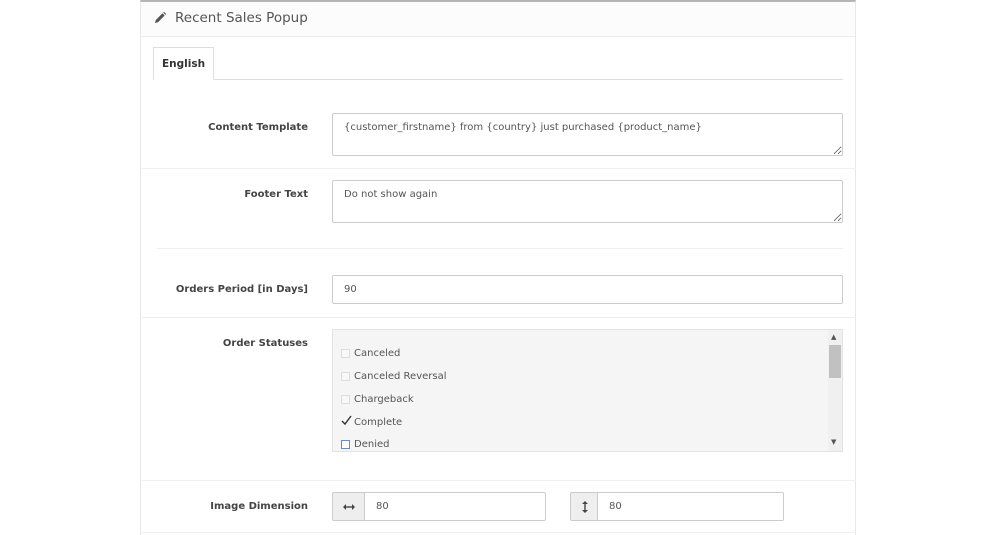 The image size is (1000, 535). I want to click on status-list-scrollbar: ▲ ▼, so click(835, 390).